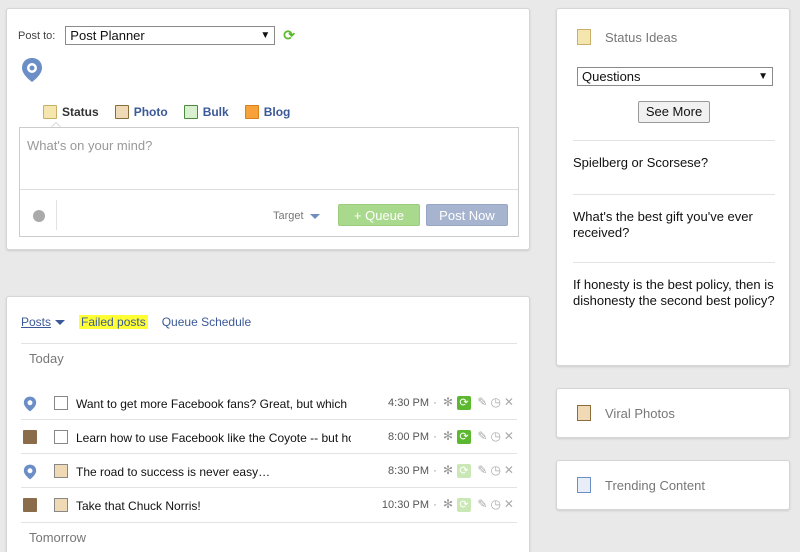  I want to click on ideas-category-select: Questions ▼, so click(675, 76).